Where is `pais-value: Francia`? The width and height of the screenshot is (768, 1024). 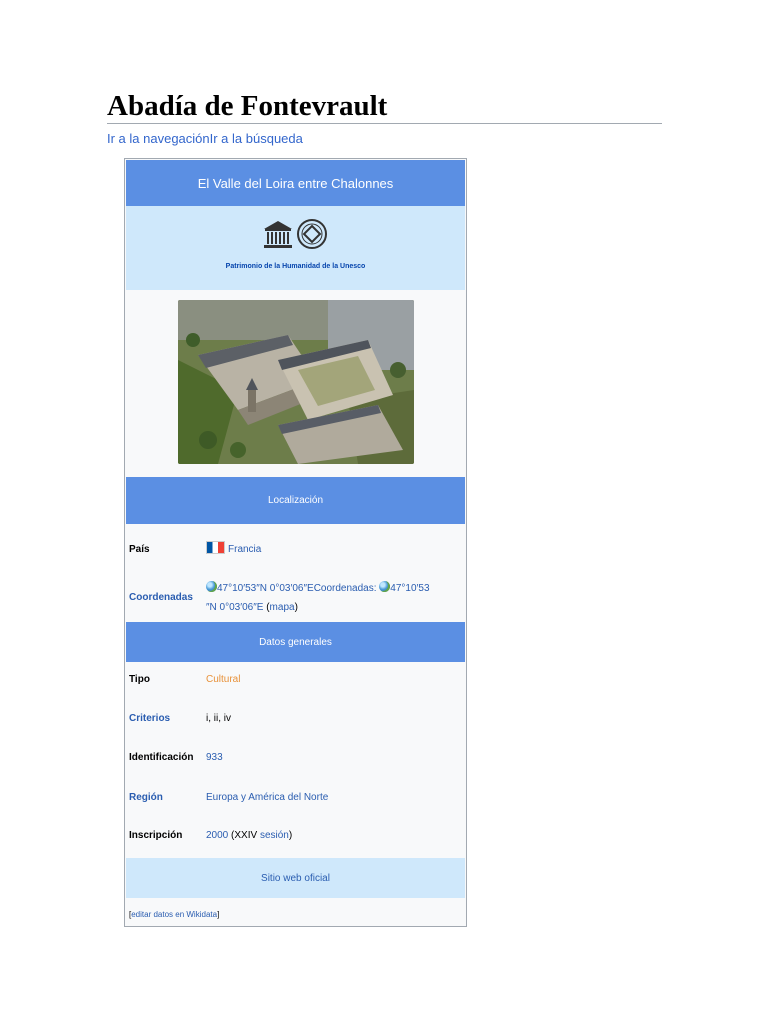
pais-value: Francia is located at coordinates (233, 548).